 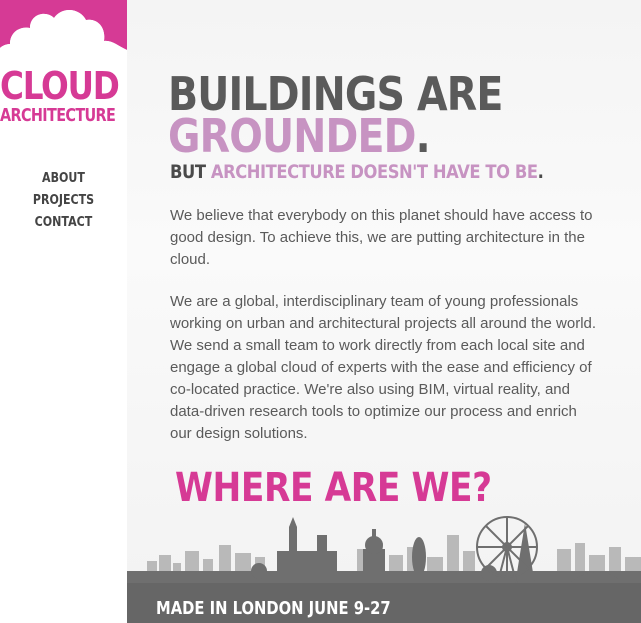 What do you see at coordinates (64, 223) in the screenshot?
I see `nav-item-contact: CONTACT` at bounding box center [64, 223].